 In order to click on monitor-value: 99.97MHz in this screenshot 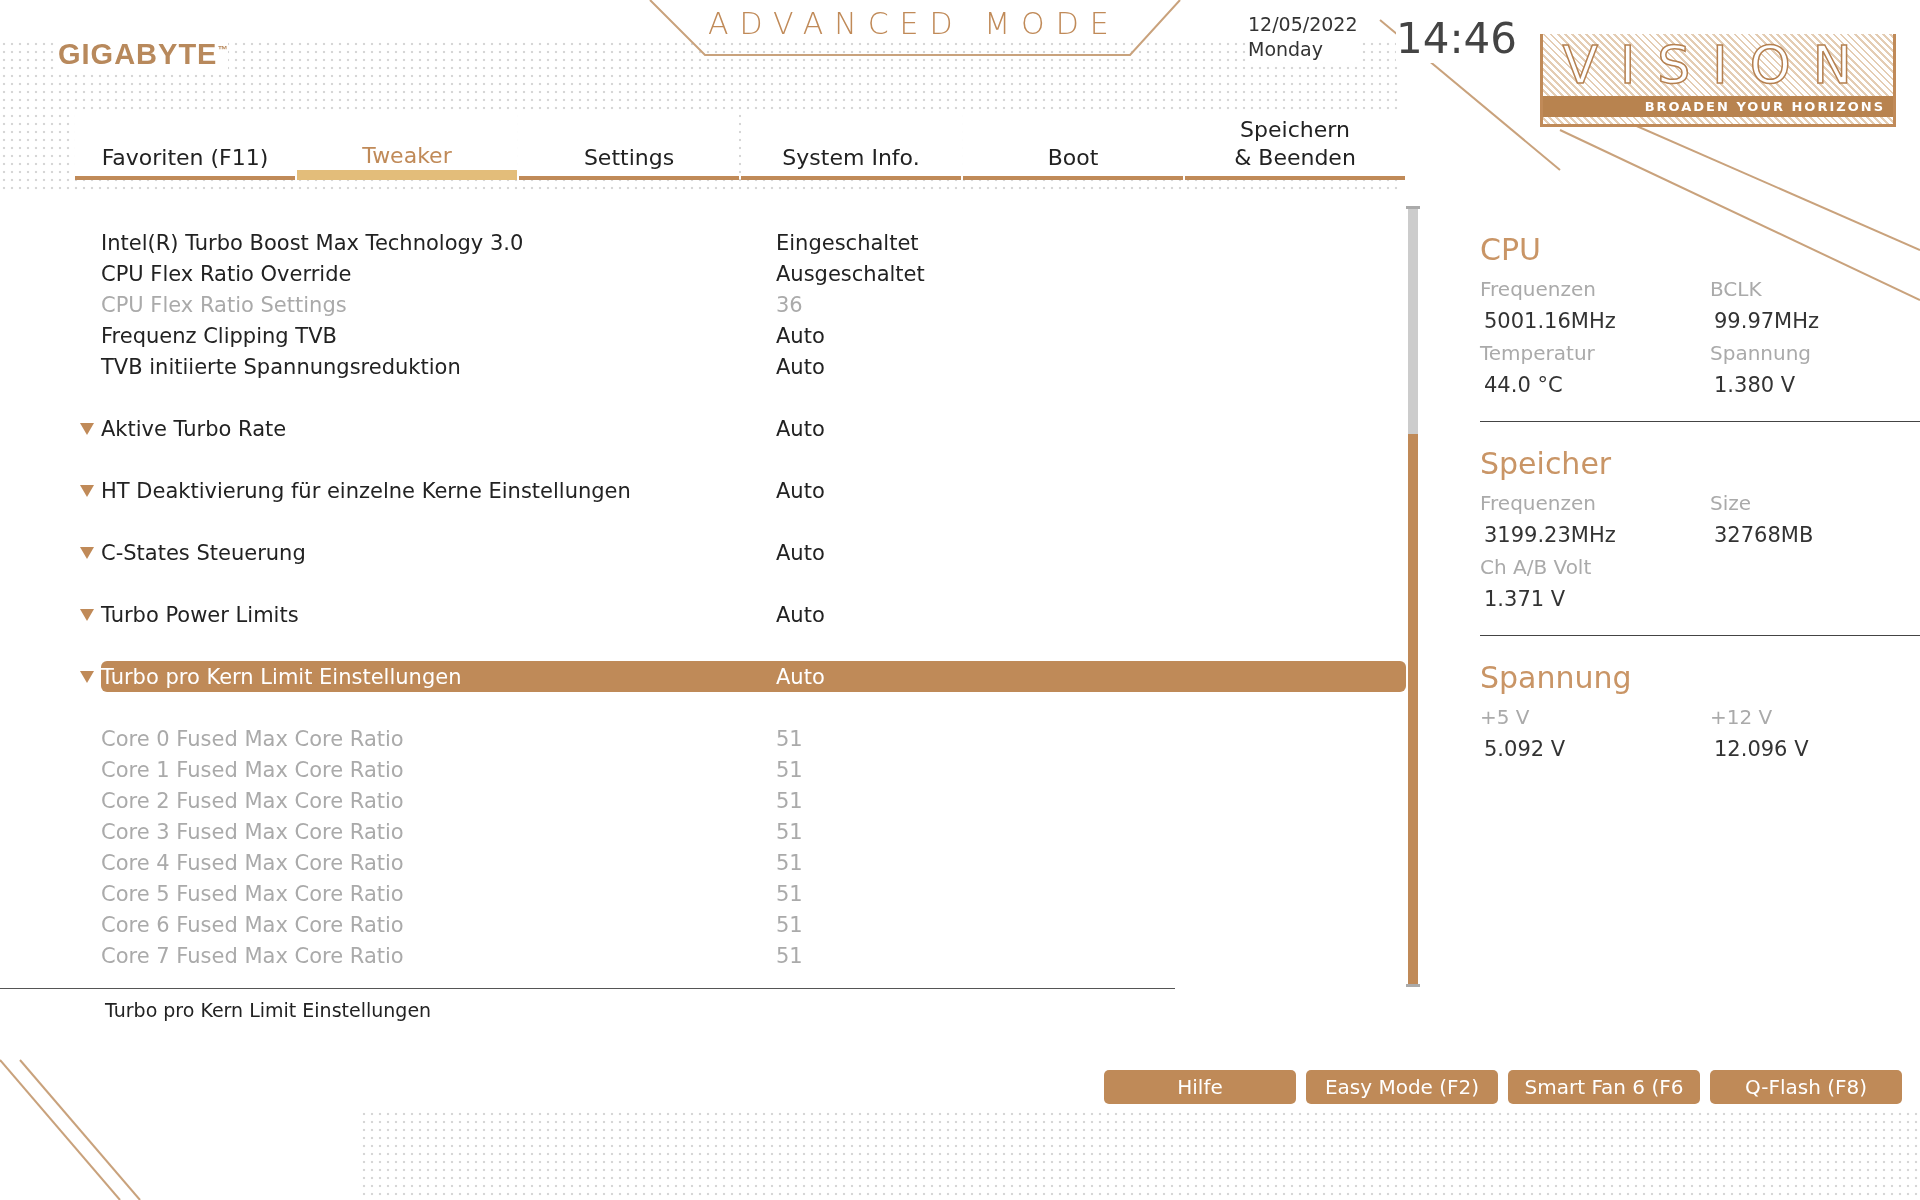, I will do `click(1767, 321)`.